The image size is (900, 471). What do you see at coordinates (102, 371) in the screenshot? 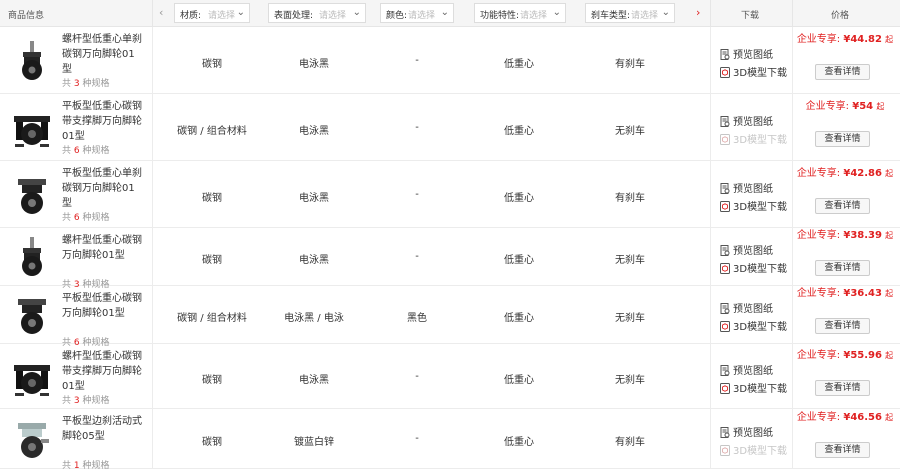
I see `product-name-link: 螺杆型低重心碳钢带支撑脚万向脚轮01型` at bounding box center [102, 371].